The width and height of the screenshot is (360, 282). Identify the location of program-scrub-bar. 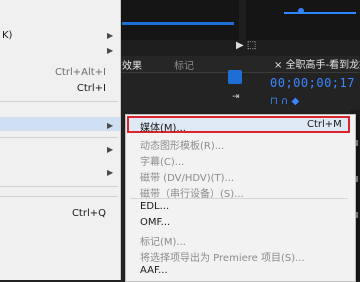
(320, 13).